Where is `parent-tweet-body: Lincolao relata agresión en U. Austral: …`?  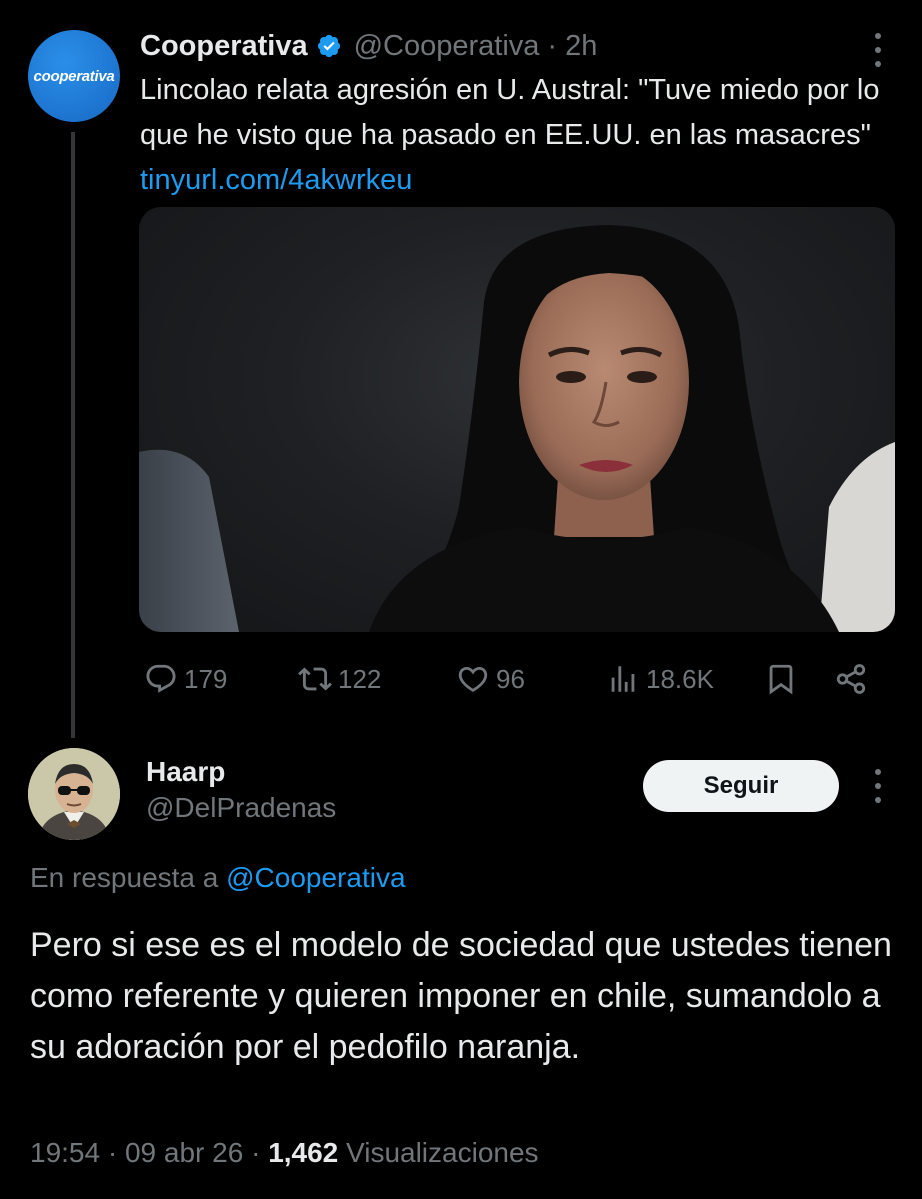
parent-tweet-body: Lincolao relata agresión en U. Austral: … is located at coordinates (510, 112).